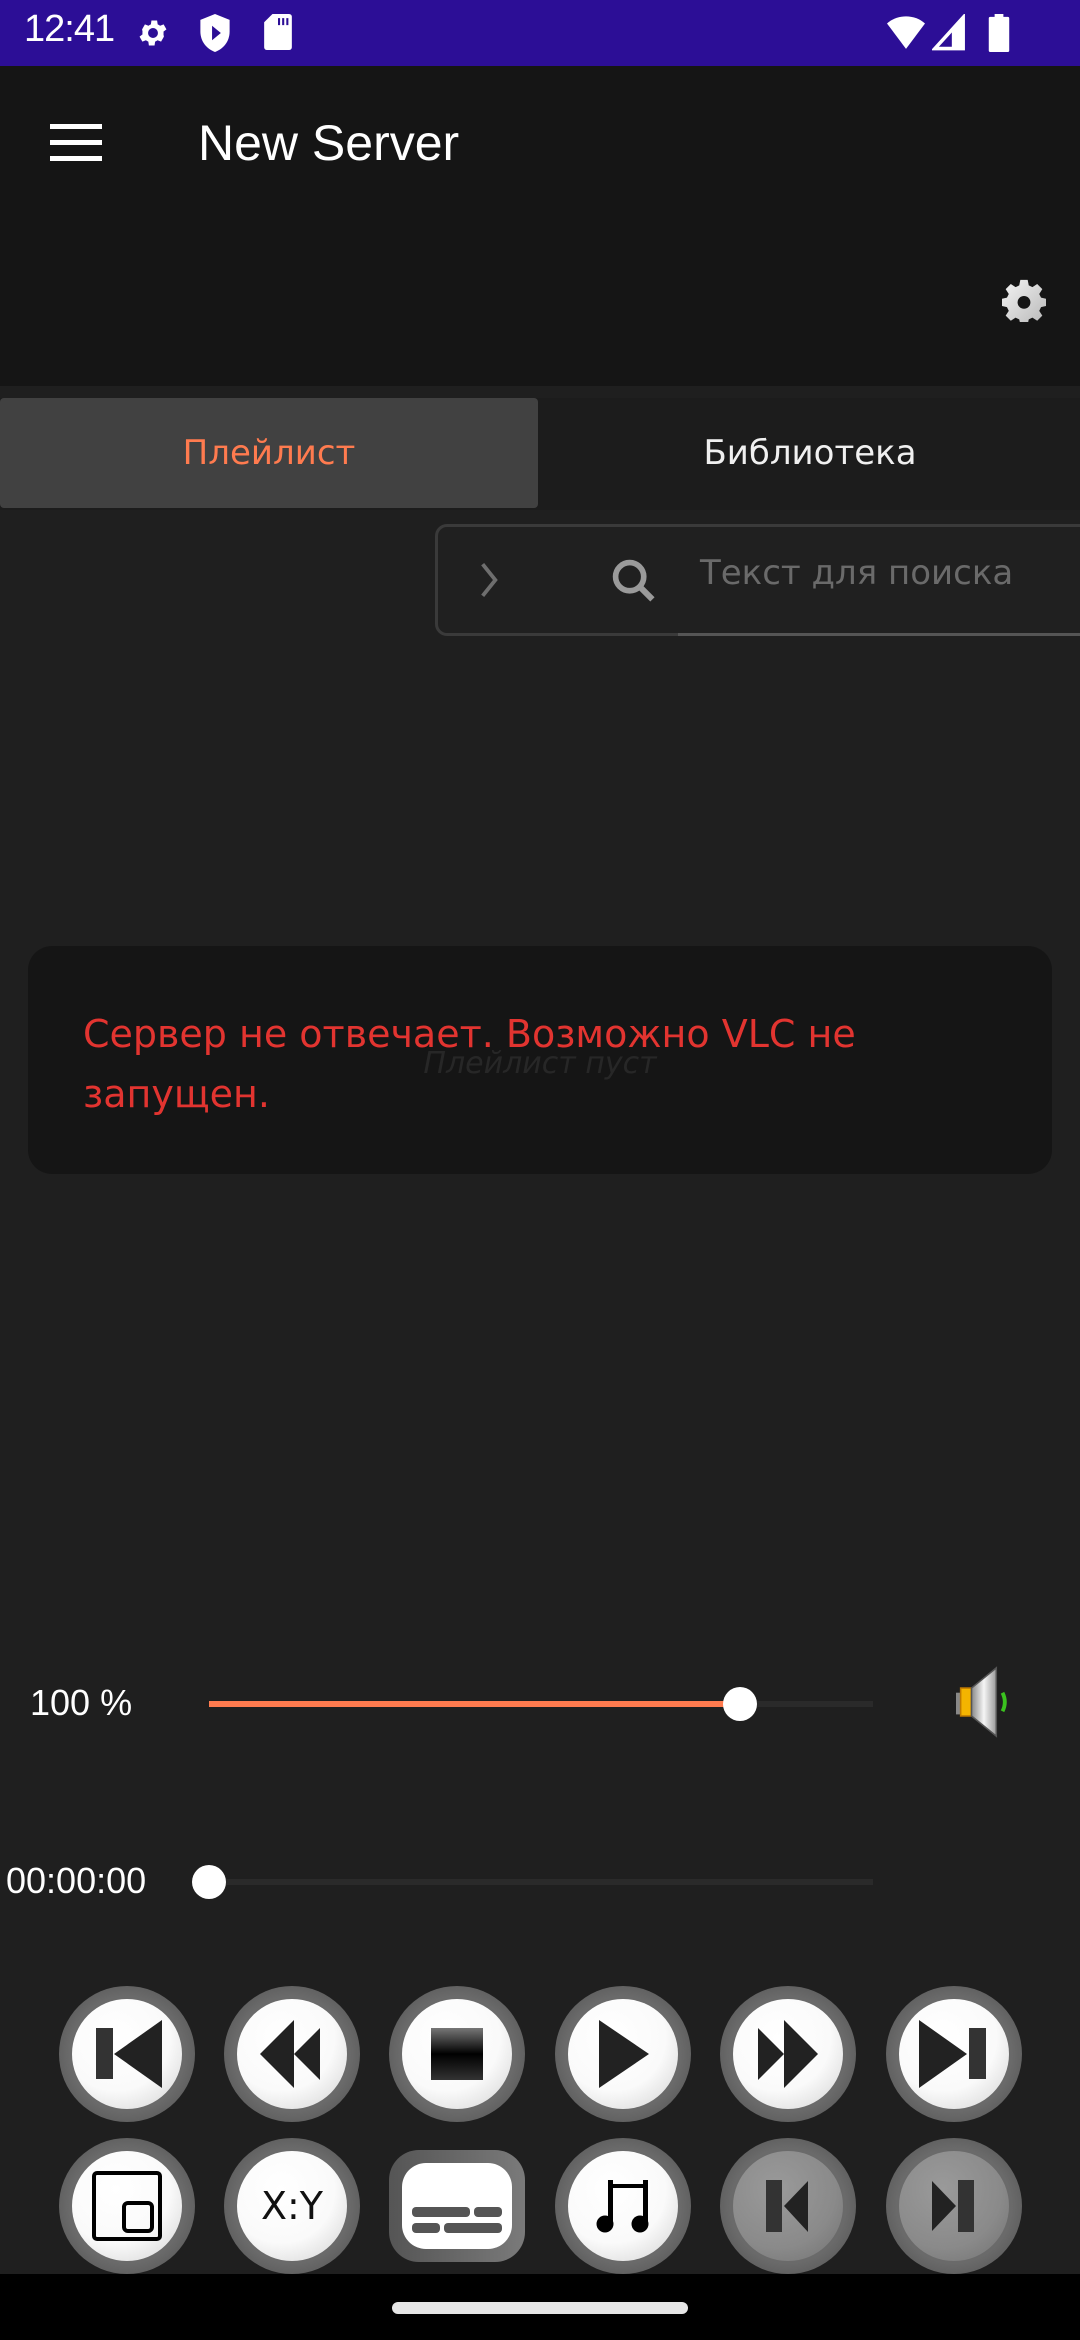 The image size is (1080, 2340). I want to click on play-icon, so click(624, 2054).